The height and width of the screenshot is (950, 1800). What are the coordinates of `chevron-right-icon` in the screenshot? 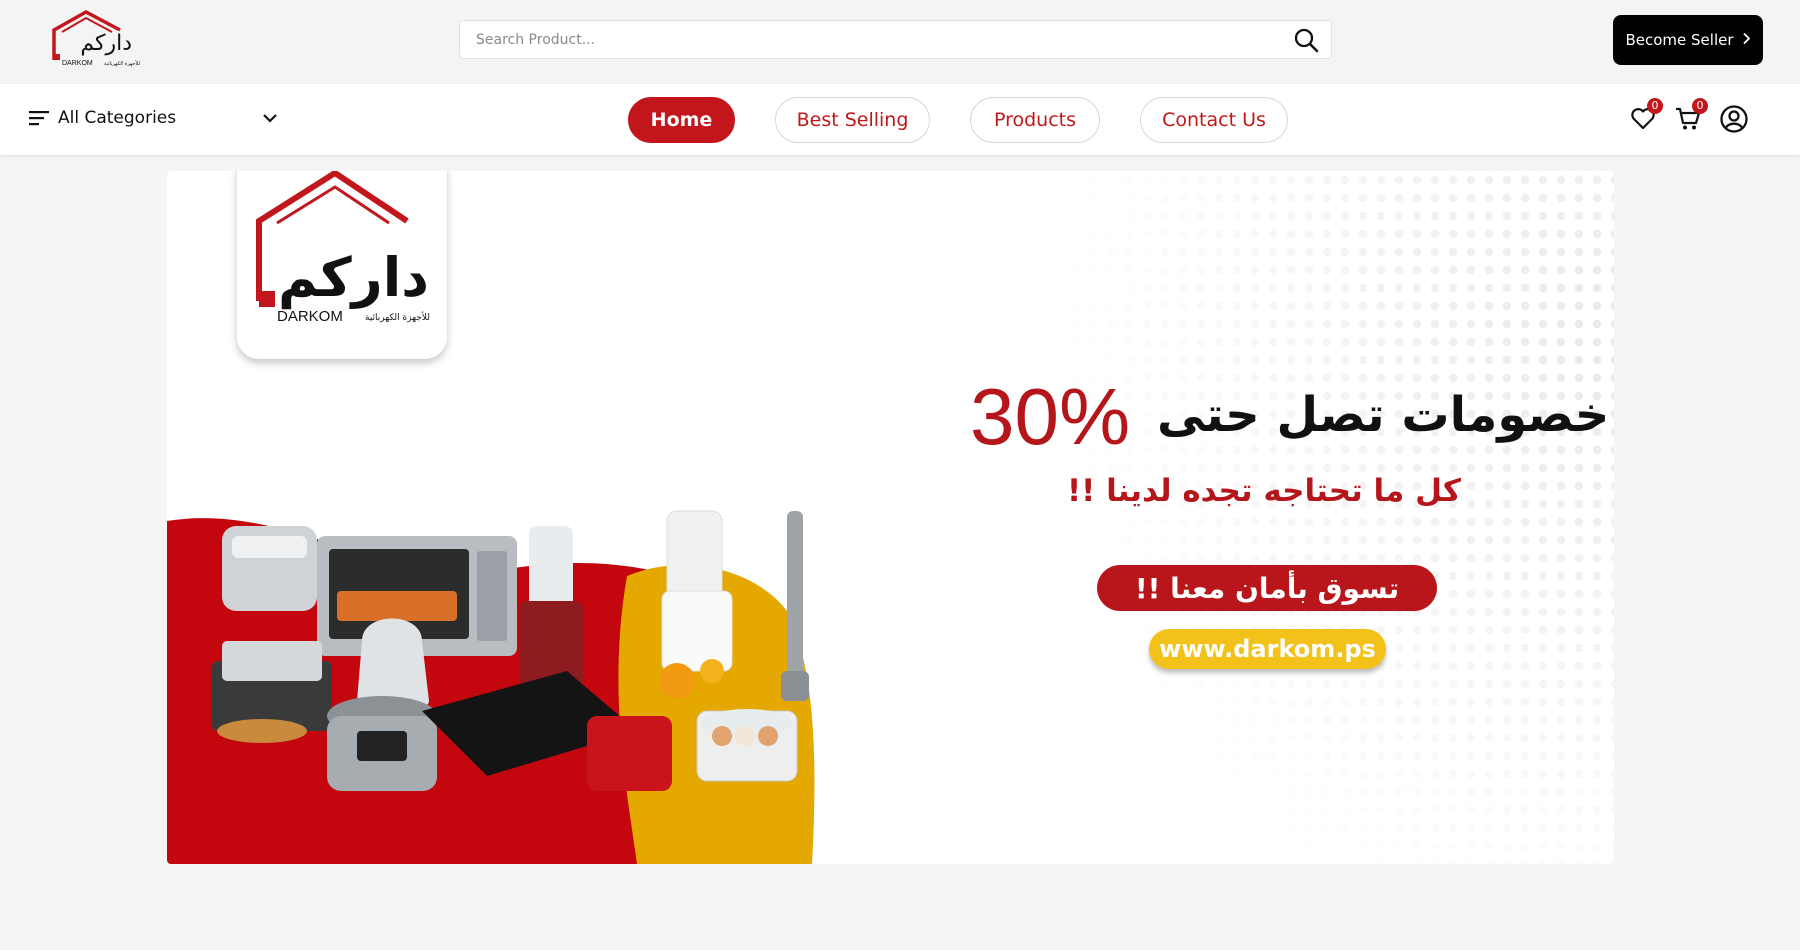 It's located at (1746, 40).